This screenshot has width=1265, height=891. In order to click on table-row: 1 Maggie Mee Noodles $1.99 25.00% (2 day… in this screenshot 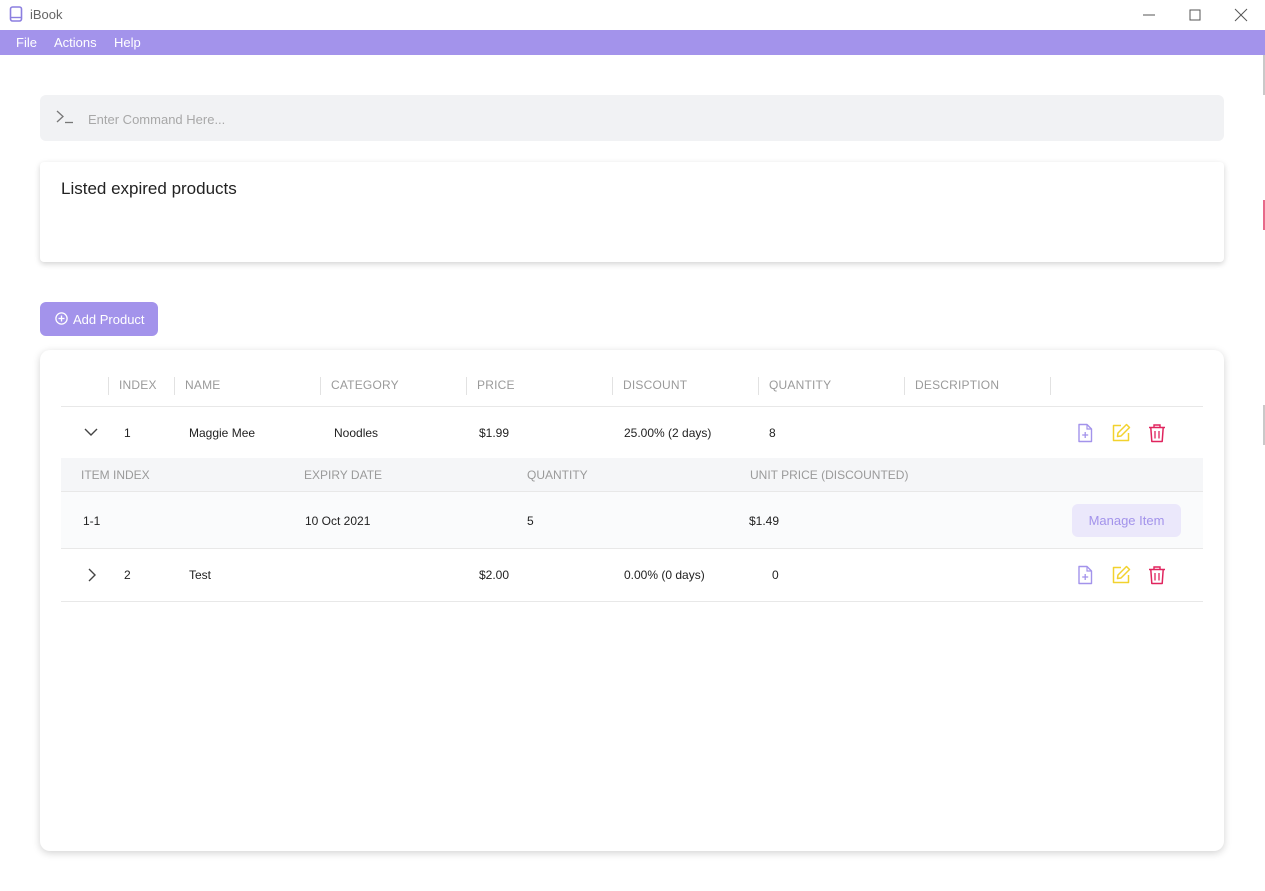, I will do `click(632, 433)`.